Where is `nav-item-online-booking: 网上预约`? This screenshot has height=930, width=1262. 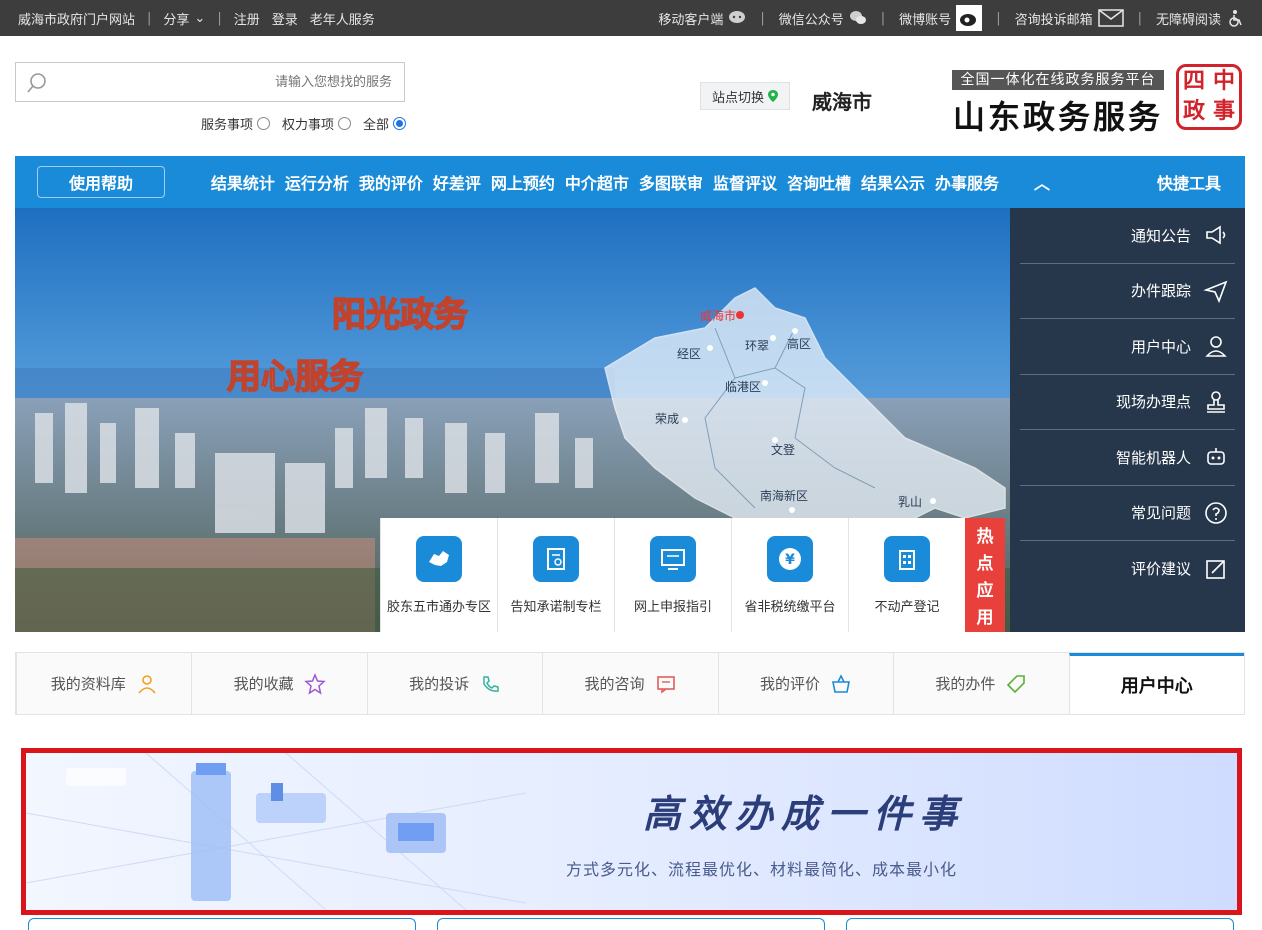
nav-item-online-booking: 网上预约 is located at coordinates (523, 182).